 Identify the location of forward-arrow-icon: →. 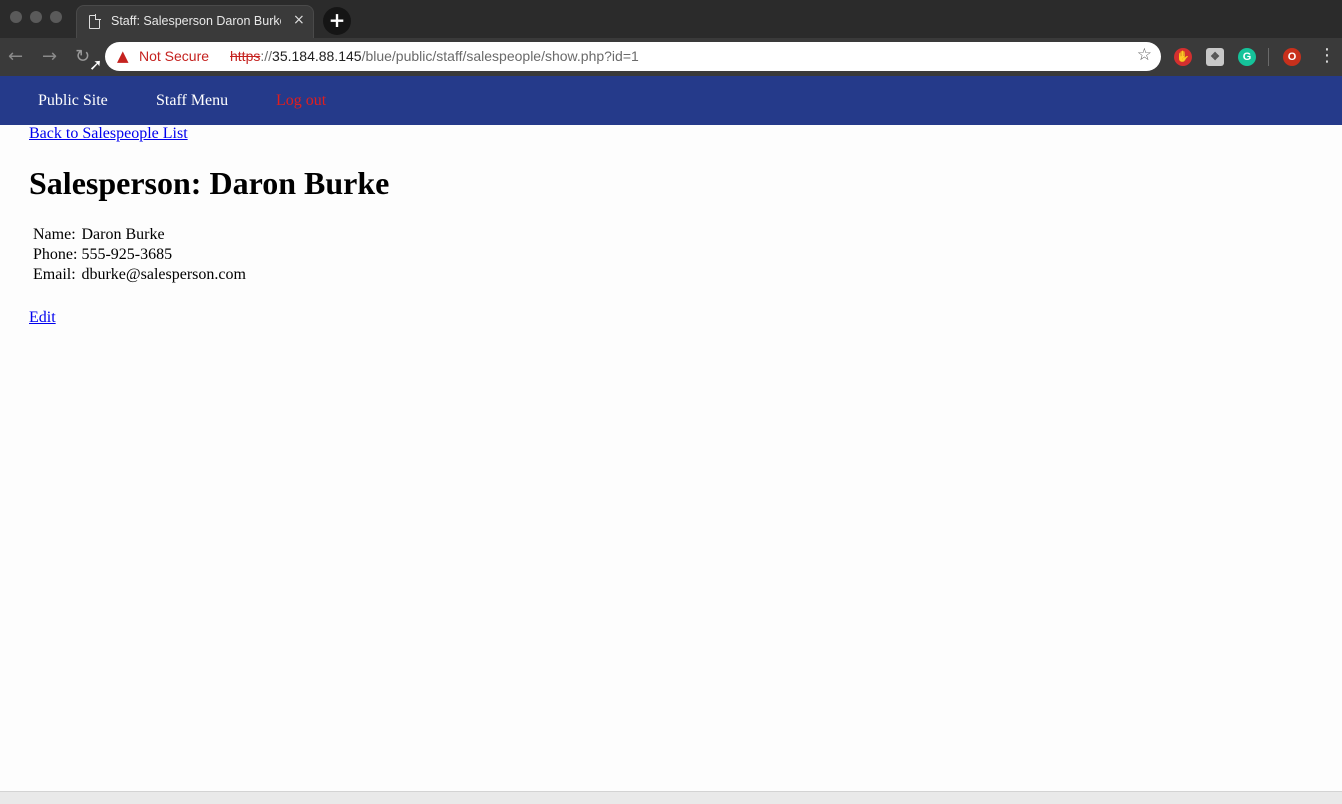
(49, 56).